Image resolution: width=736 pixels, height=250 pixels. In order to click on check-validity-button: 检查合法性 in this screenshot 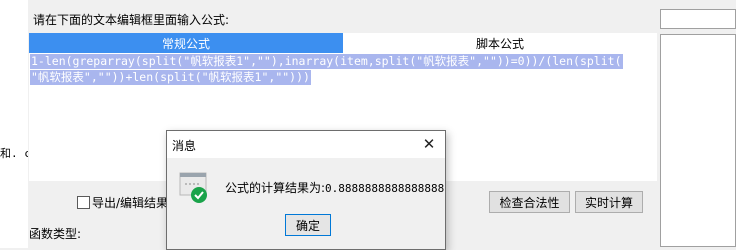, I will do `click(529, 202)`.